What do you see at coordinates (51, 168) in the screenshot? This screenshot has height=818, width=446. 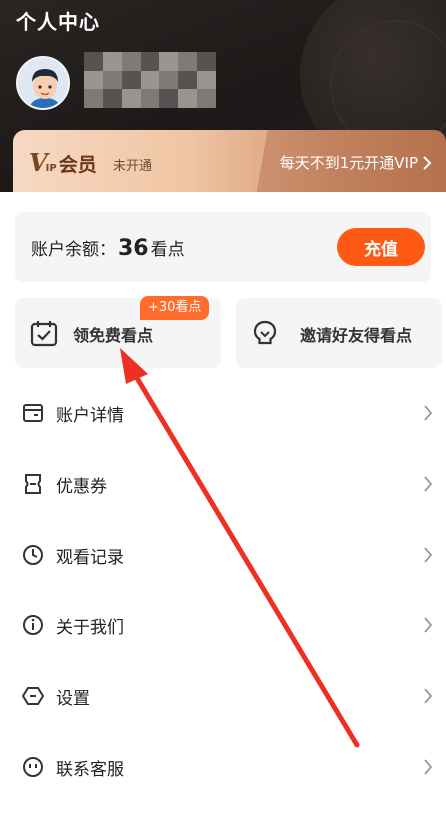 I see `vip-logo-ip: IP` at bounding box center [51, 168].